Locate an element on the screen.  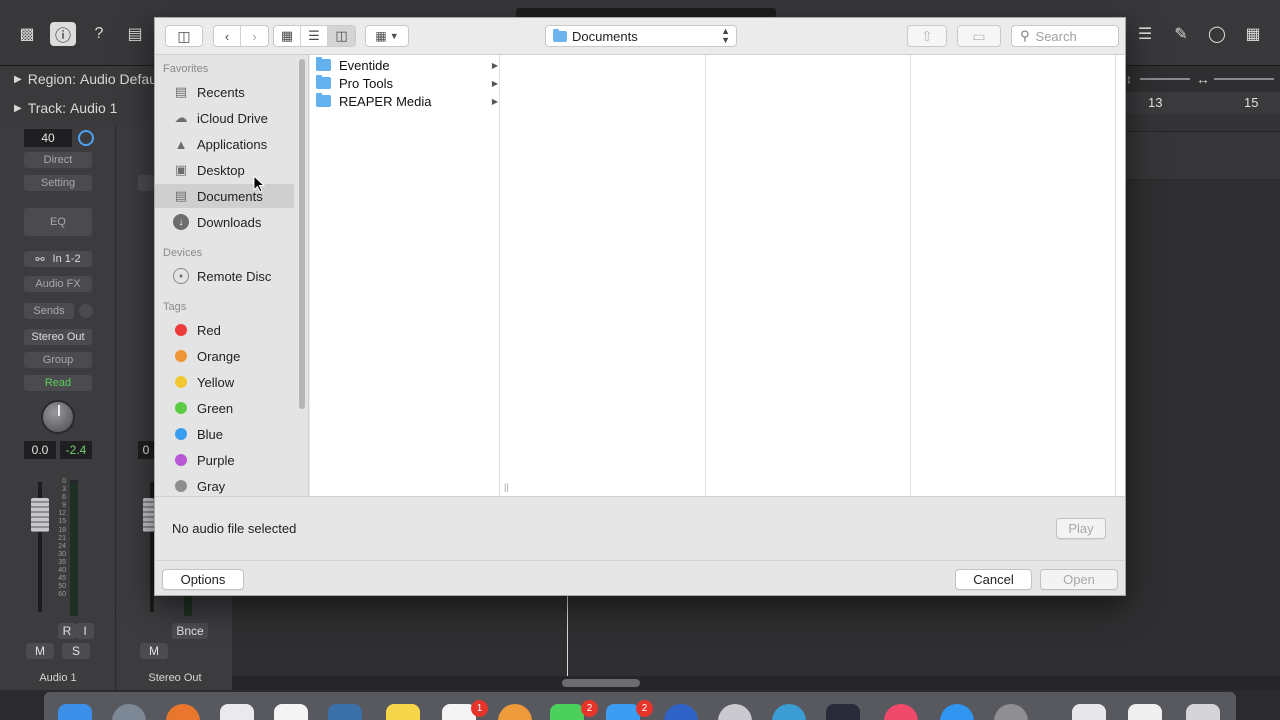
sidebar-item-applications: ▲ Applications is located at coordinates (224, 144).